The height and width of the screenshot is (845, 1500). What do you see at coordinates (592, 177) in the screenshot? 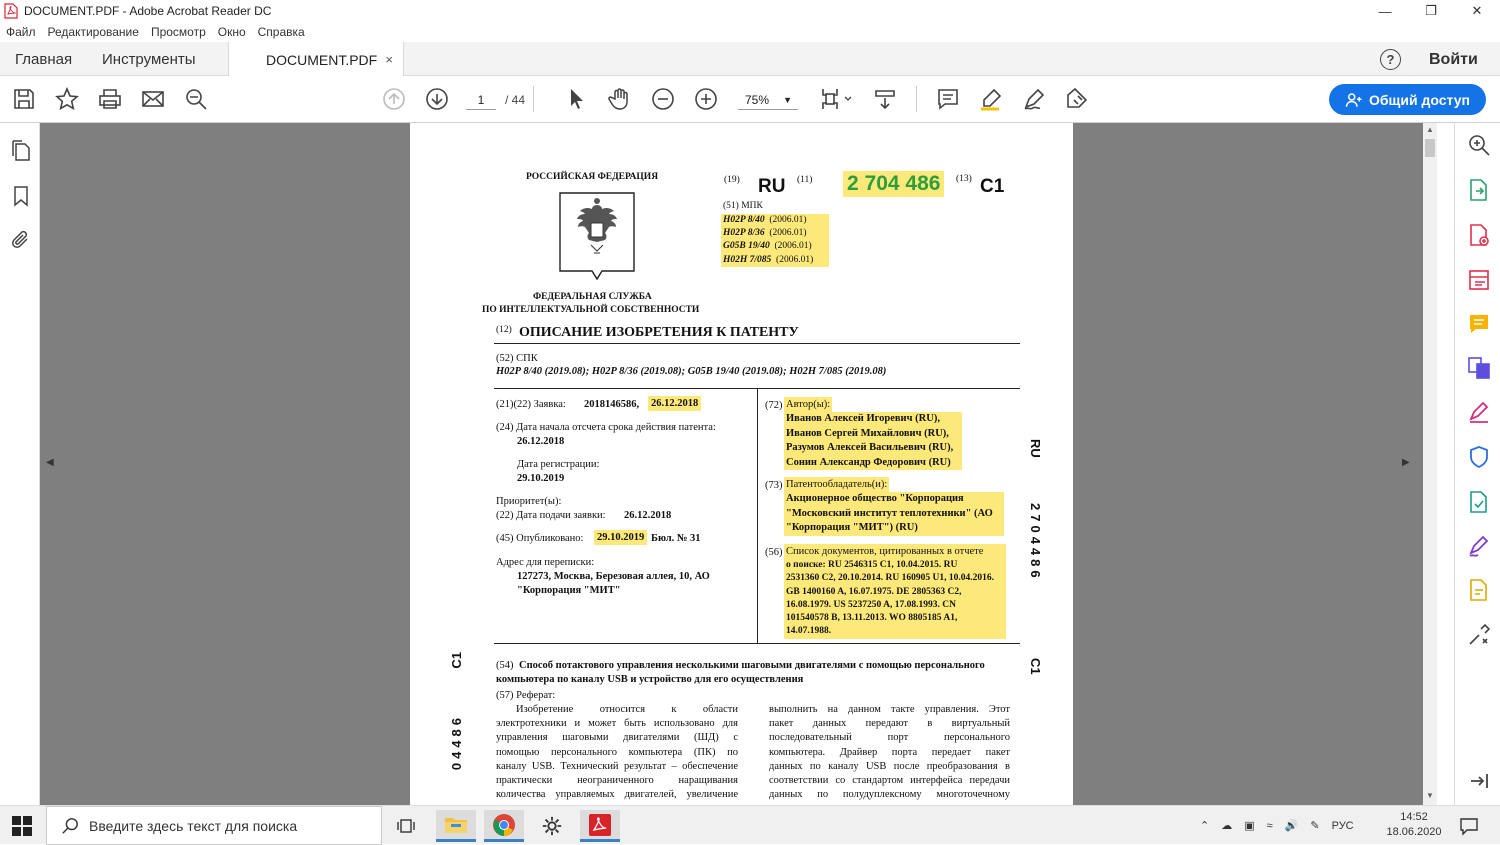
I see `federation-heading: РОССИЙСКАЯ ФЕДЕРАЦИЯ` at bounding box center [592, 177].